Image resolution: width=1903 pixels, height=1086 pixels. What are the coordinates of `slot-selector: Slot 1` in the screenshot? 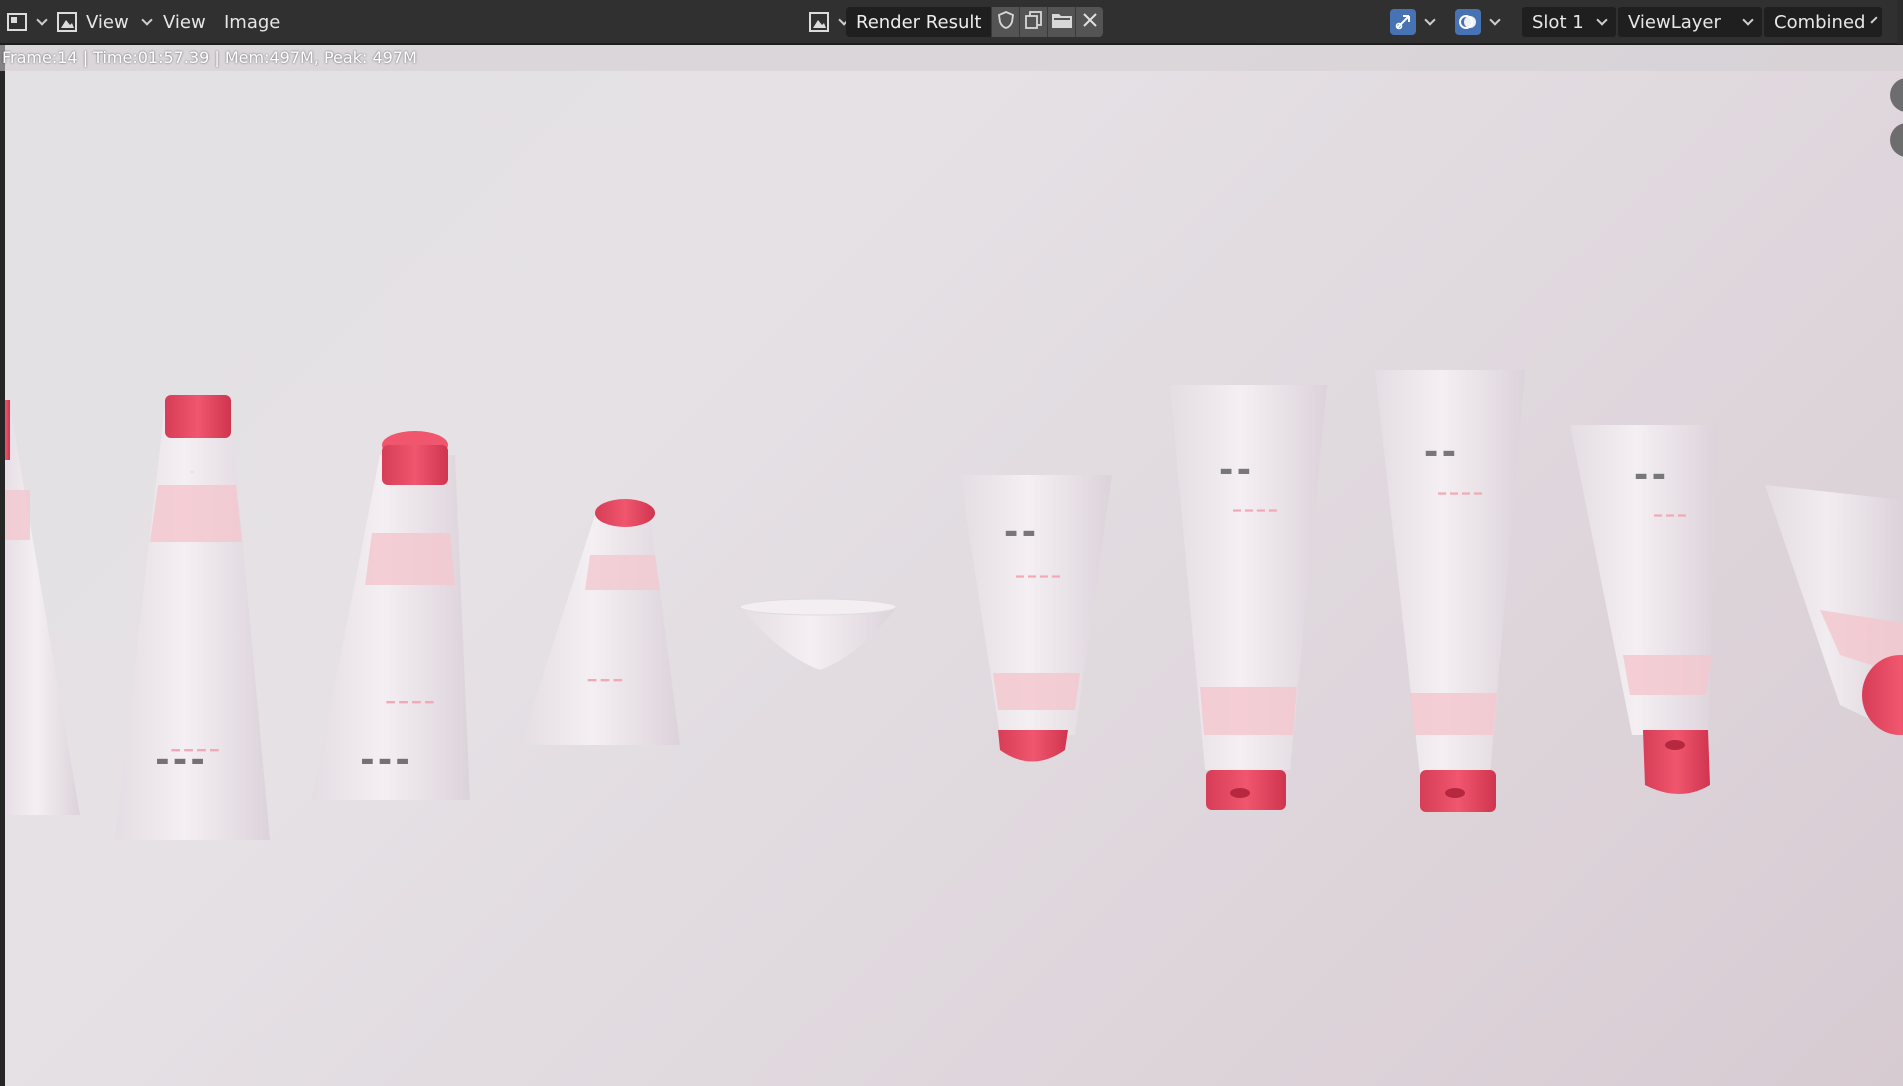 It's located at (1569, 22).